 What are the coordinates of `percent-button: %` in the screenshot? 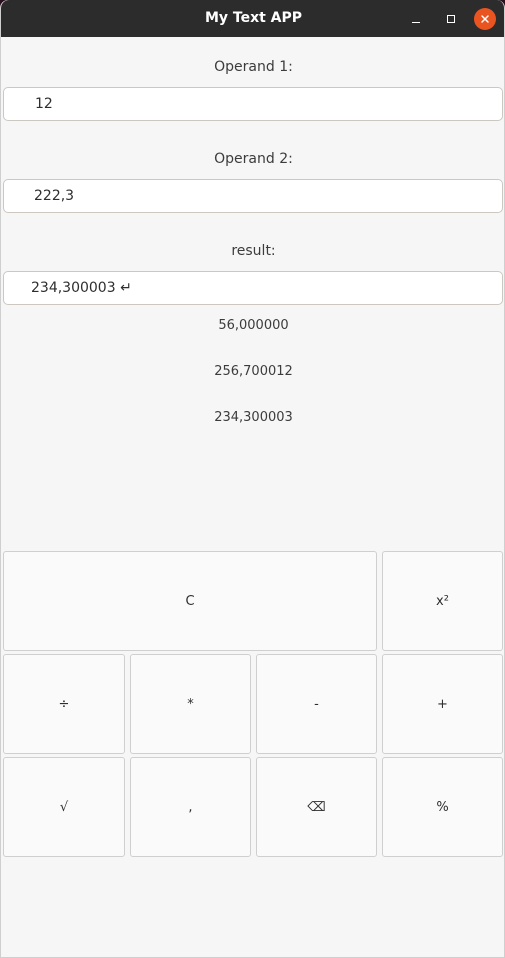 It's located at (442, 807).